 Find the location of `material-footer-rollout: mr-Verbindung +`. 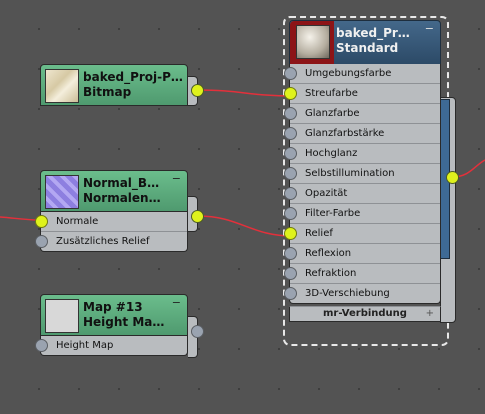

material-footer-rollout: mr-Verbindung + is located at coordinates (365, 314).